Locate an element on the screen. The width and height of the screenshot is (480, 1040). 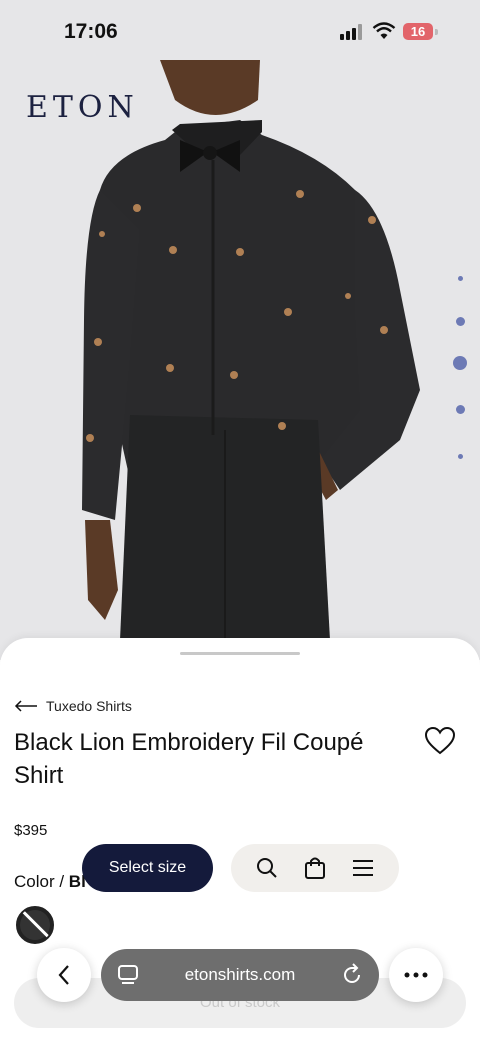
wifi-icon is located at coordinates (384, 30).